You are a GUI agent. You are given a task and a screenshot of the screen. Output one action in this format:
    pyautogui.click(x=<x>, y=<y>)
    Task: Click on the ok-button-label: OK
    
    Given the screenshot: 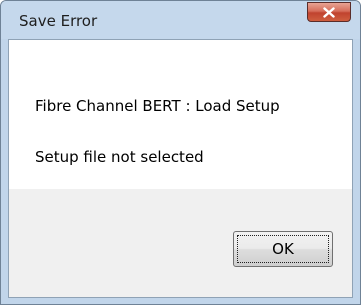 What is the action you would take?
    pyautogui.click(x=283, y=249)
    